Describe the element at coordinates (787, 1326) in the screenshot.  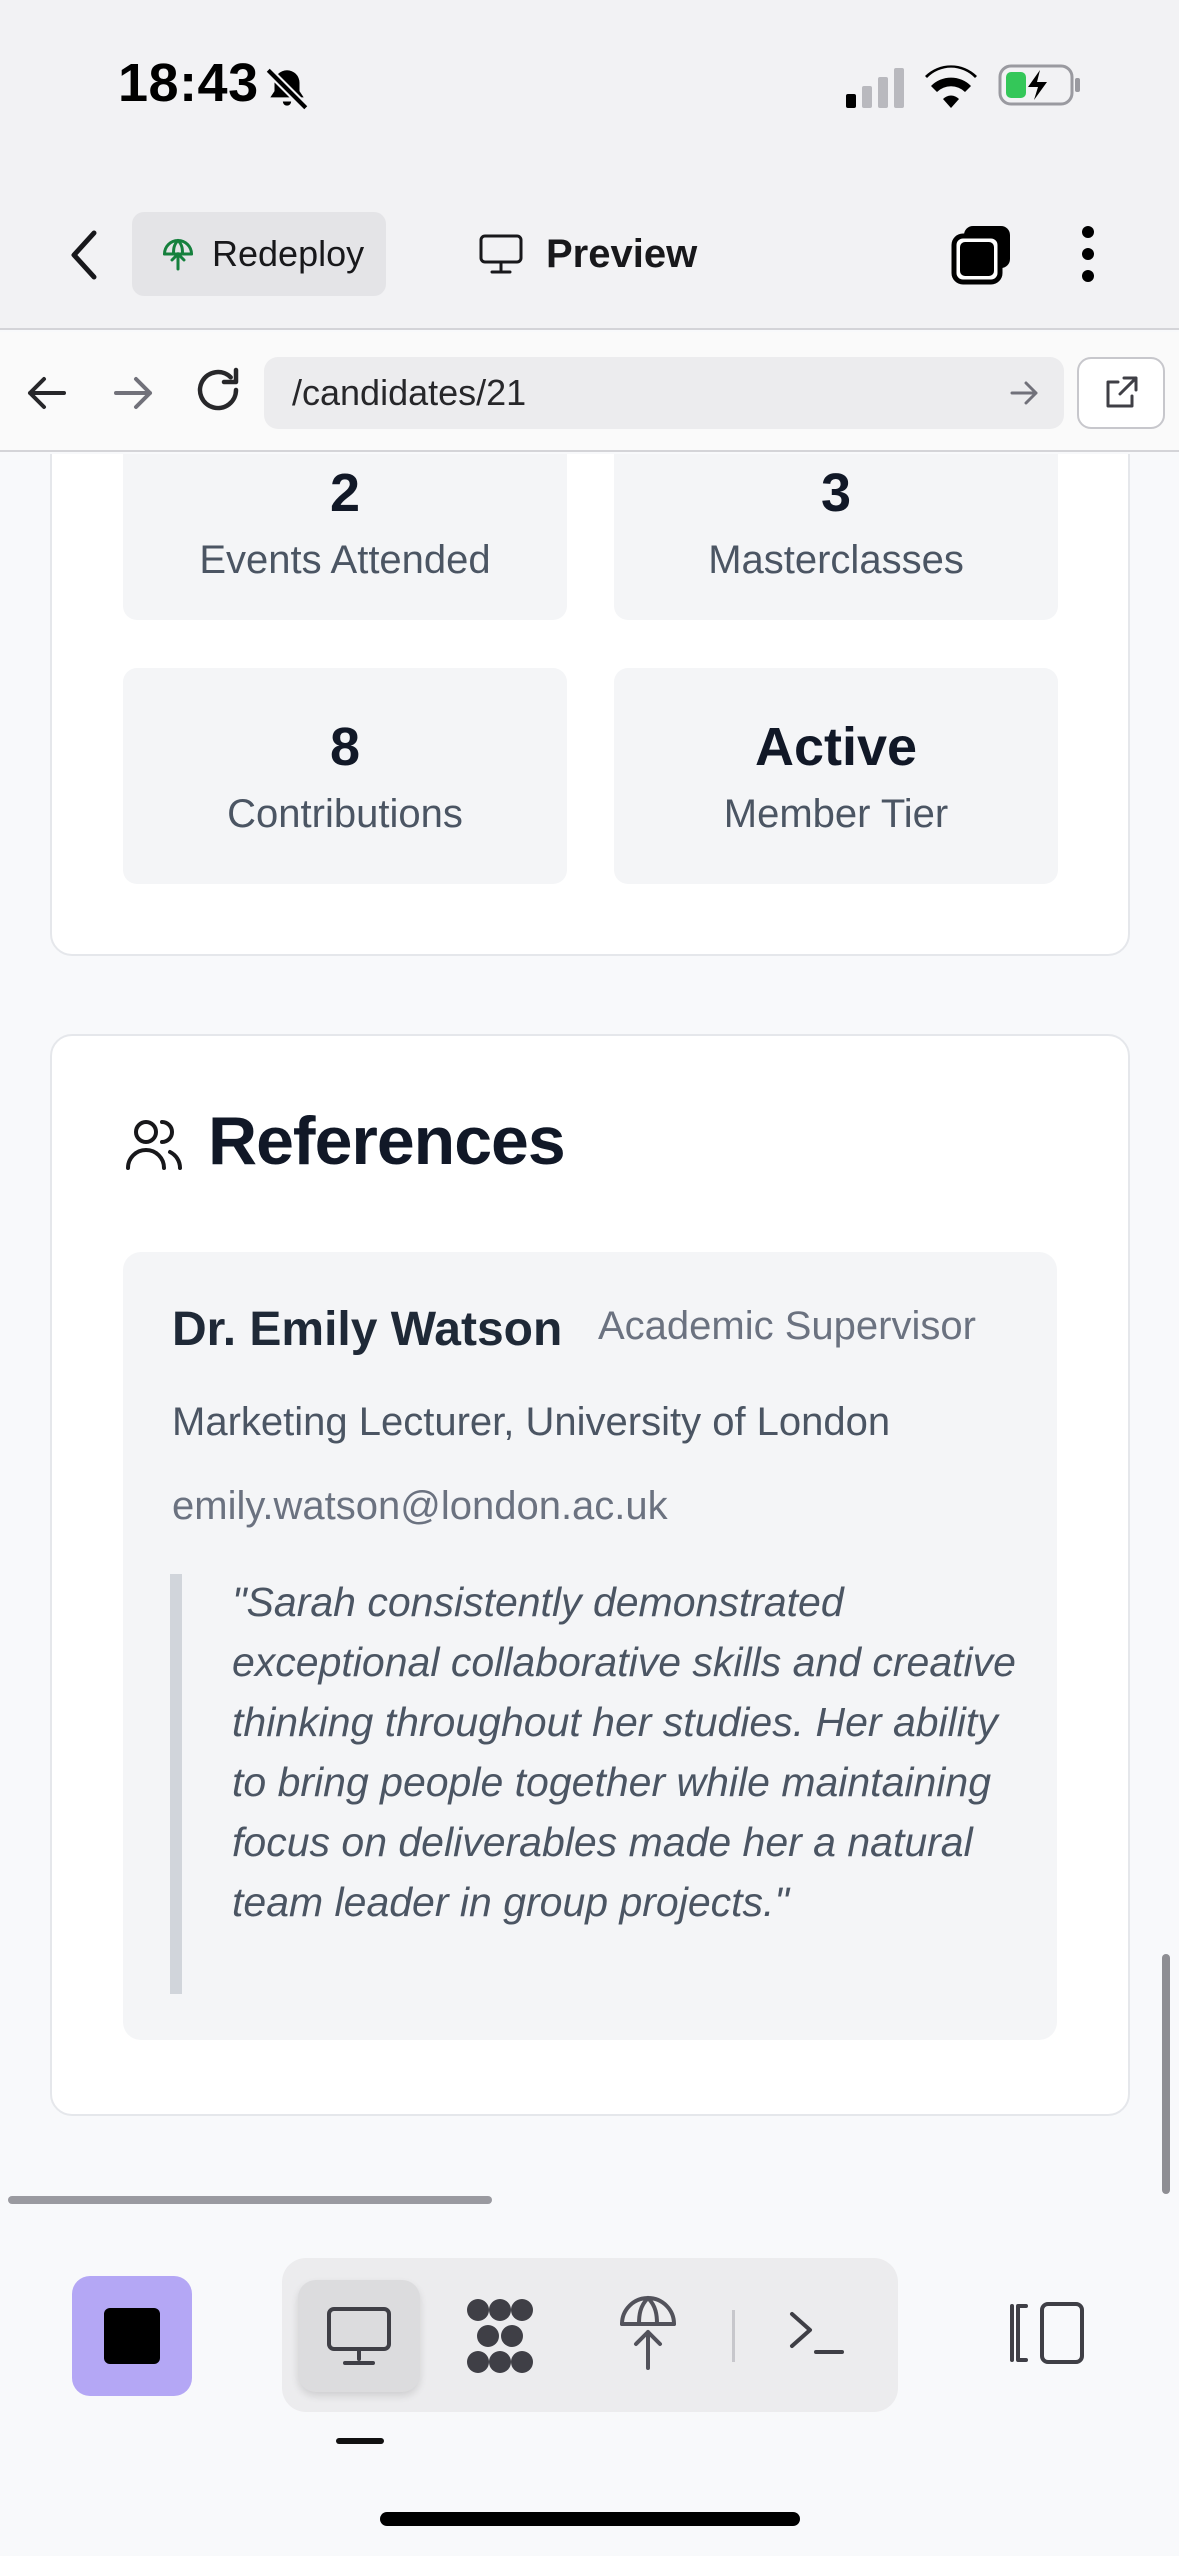
I see `reference-role: Academic Supervisor` at that location.